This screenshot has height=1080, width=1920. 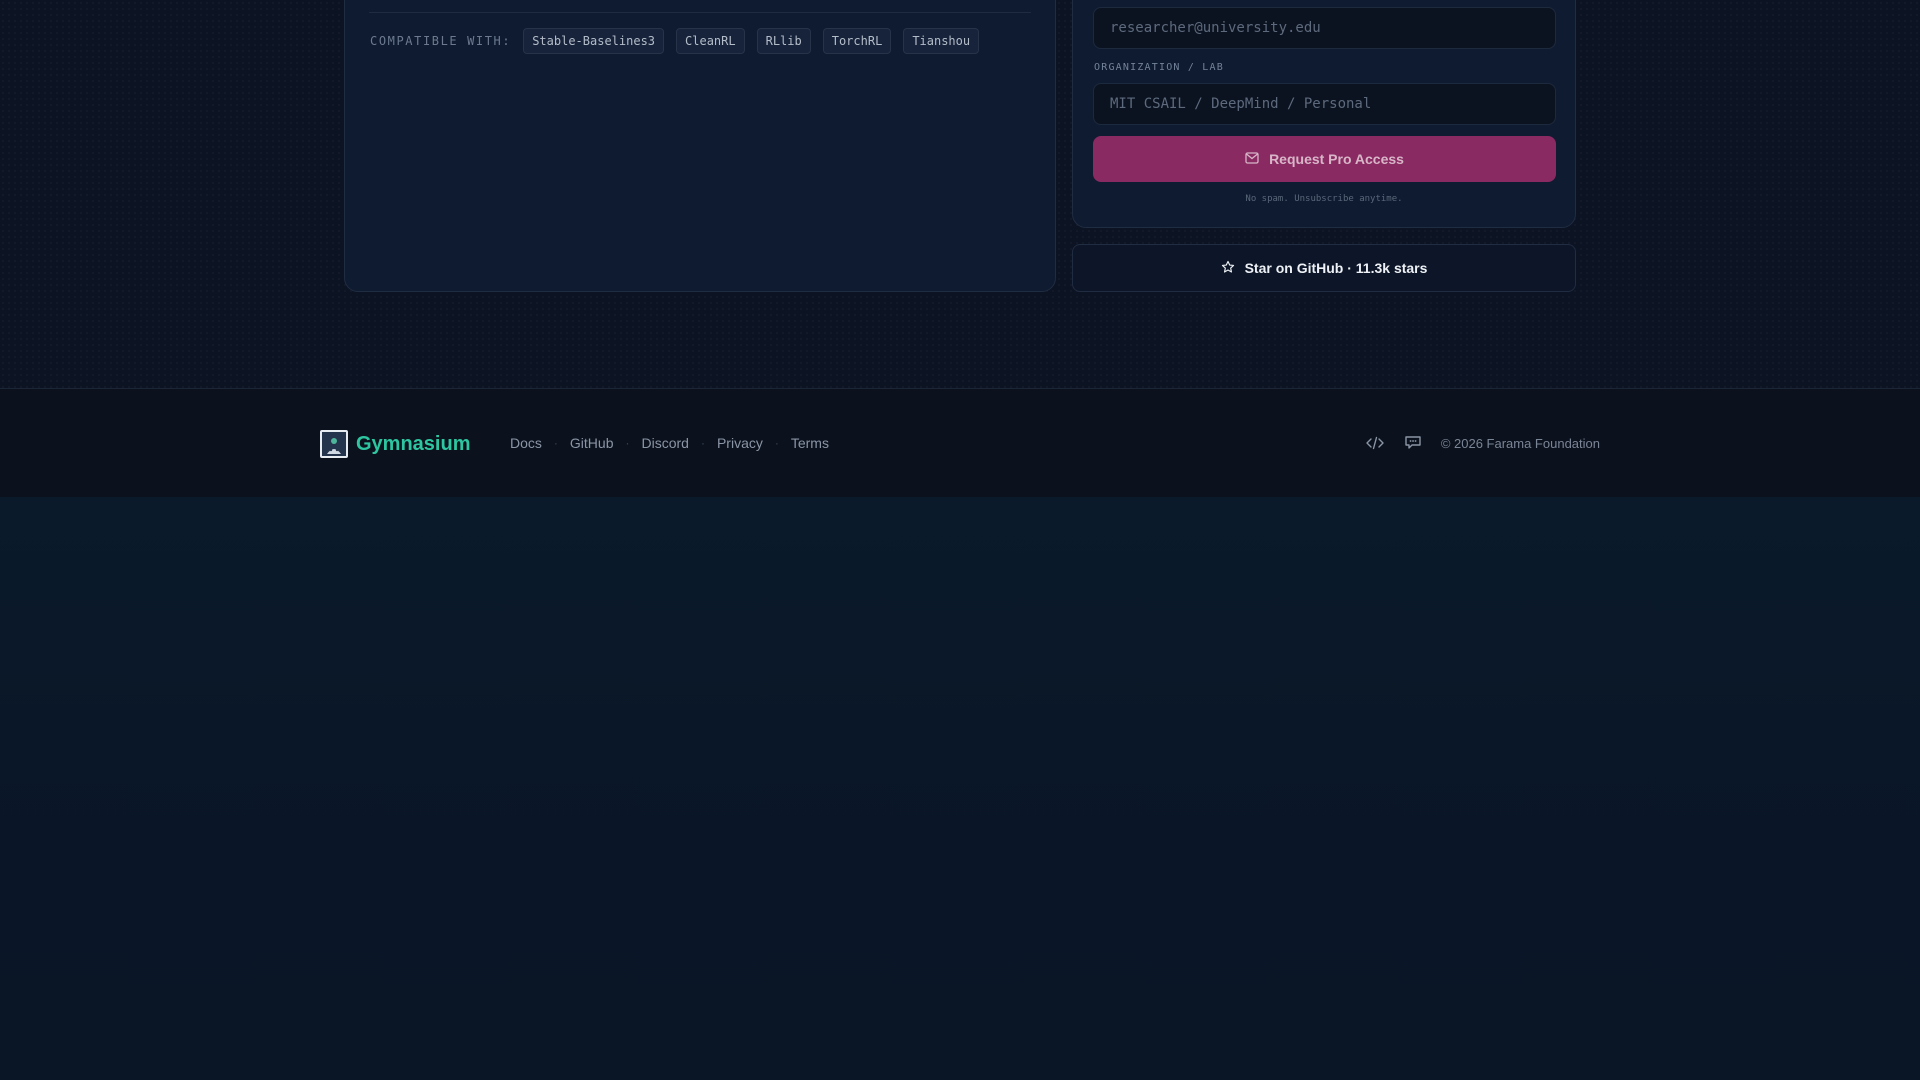 What do you see at coordinates (664, 443) in the screenshot?
I see `footer-link-discord: Discord` at bounding box center [664, 443].